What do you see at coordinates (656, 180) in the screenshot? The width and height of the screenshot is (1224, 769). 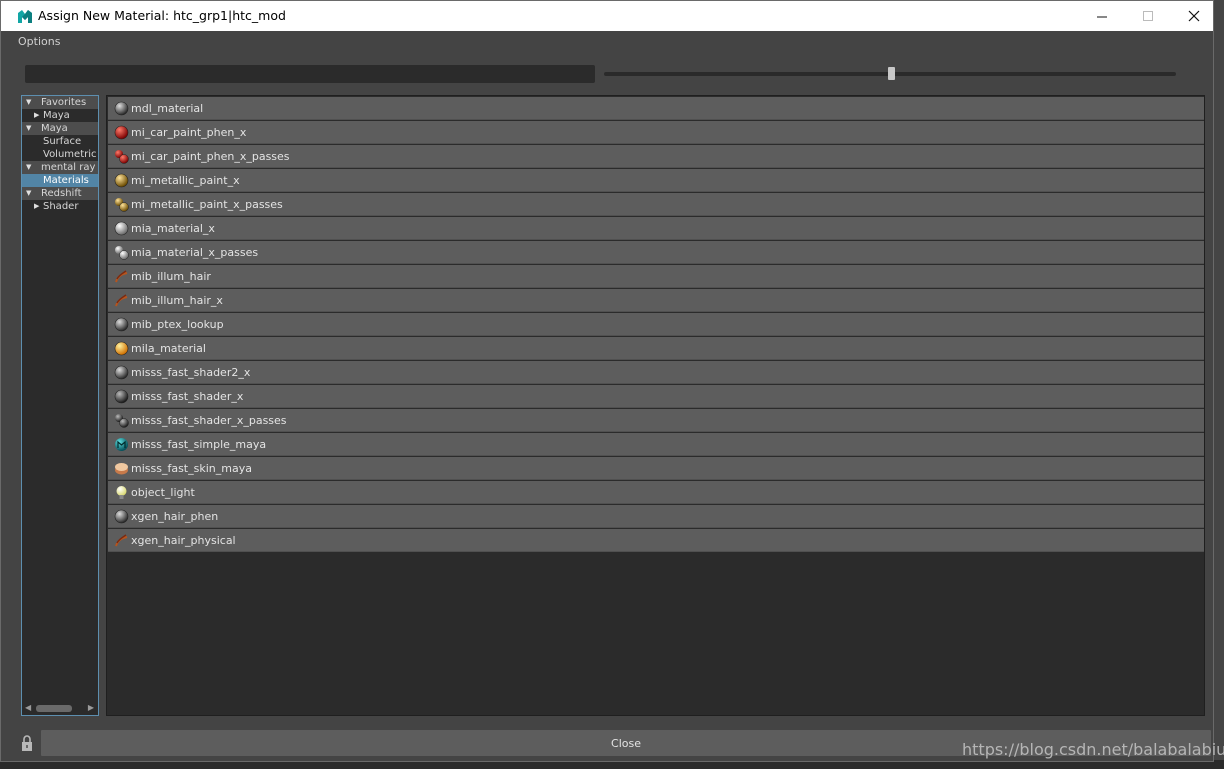 I see `list-item: mi_metallic_paint_x` at bounding box center [656, 180].